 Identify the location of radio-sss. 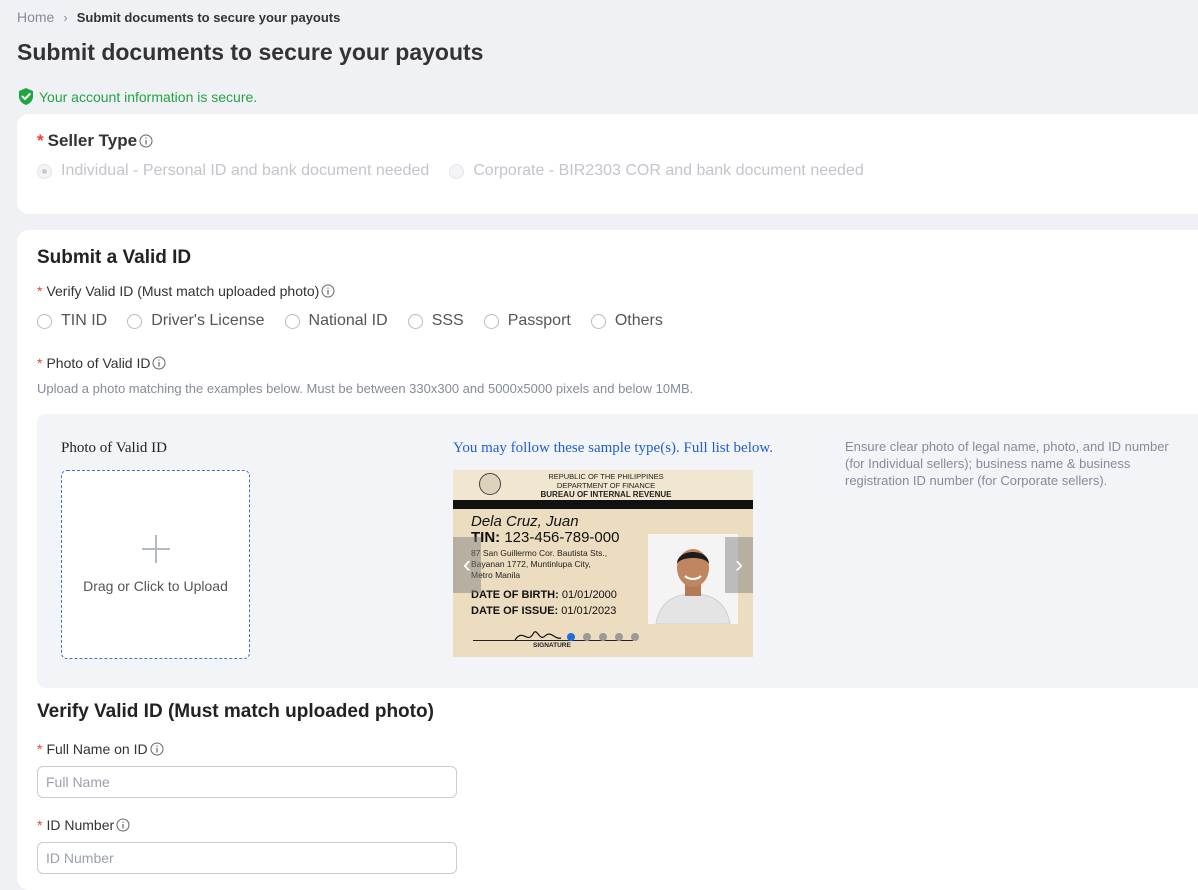
(415, 321).